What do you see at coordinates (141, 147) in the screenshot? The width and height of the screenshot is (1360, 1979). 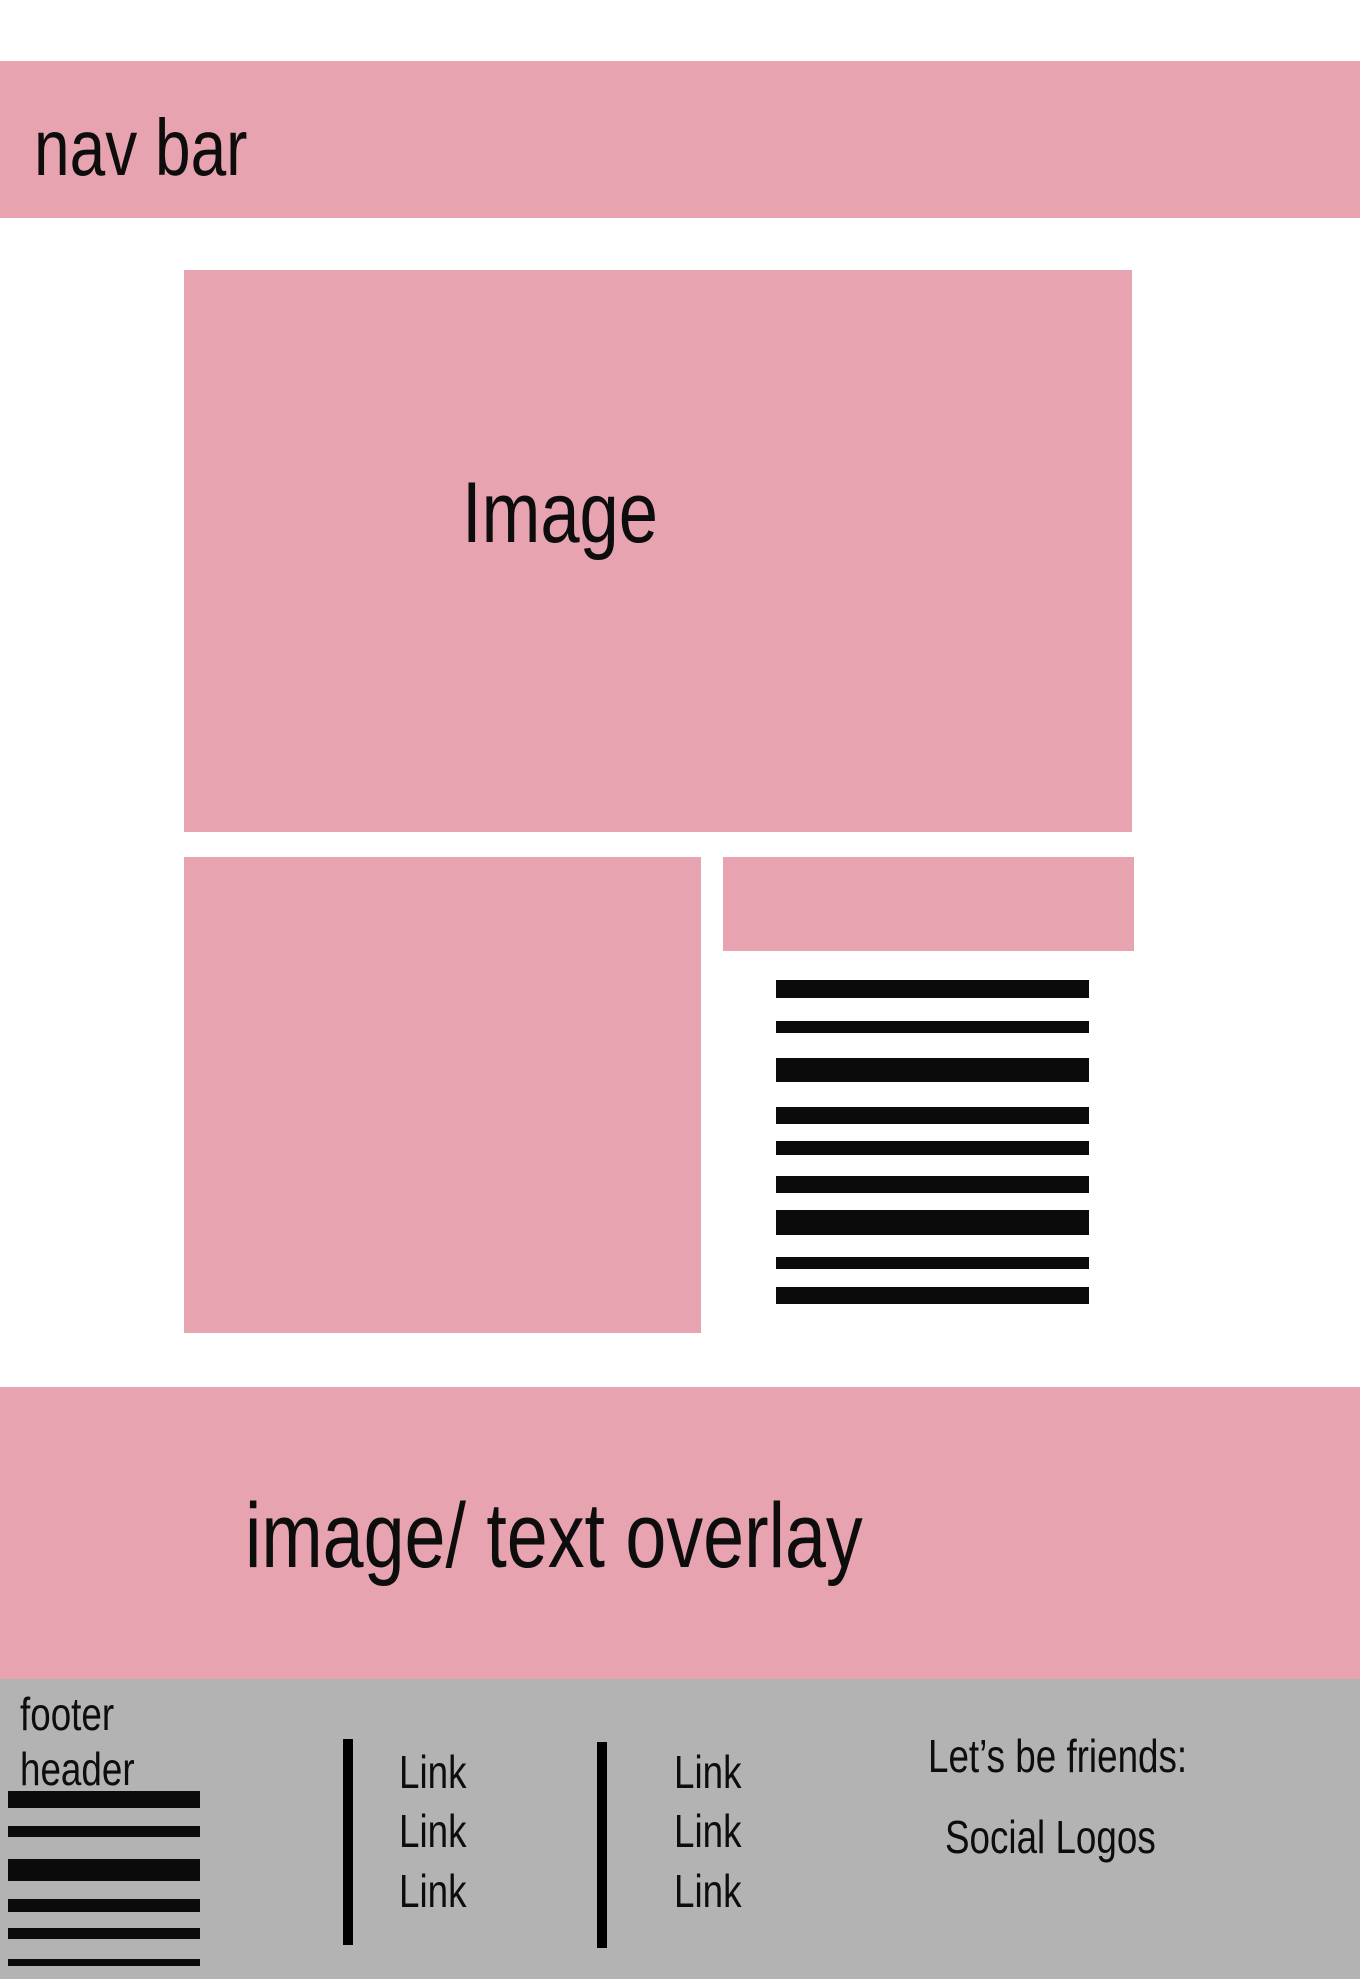 I see `nav-bar-label: nav bar` at bounding box center [141, 147].